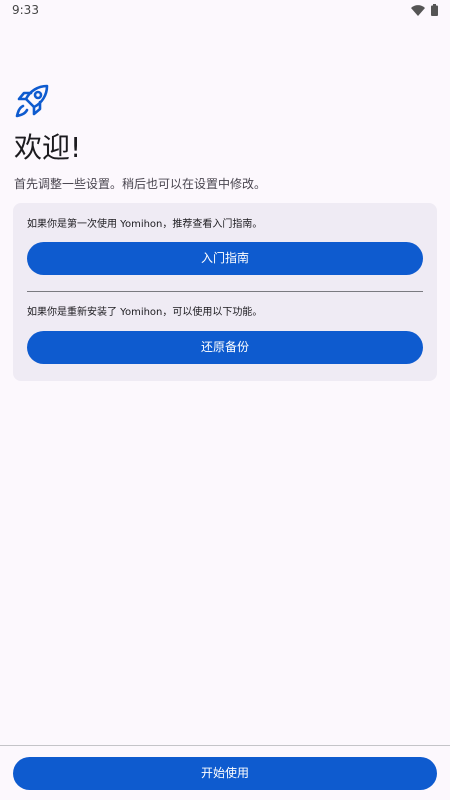 Image resolution: width=450 pixels, height=800 pixels. What do you see at coordinates (225, 347) in the screenshot?
I see `restore-backup-button: 还原备份` at bounding box center [225, 347].